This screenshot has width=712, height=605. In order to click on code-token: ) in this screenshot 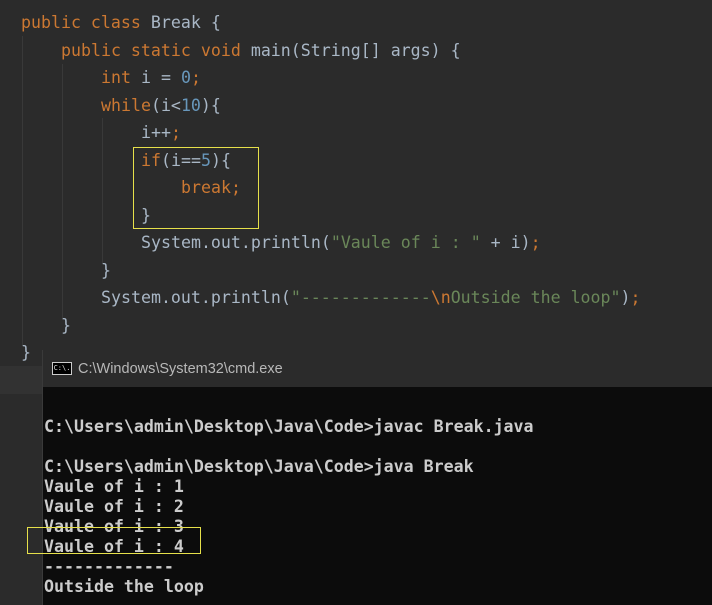, I will do `click(625, 297)`.